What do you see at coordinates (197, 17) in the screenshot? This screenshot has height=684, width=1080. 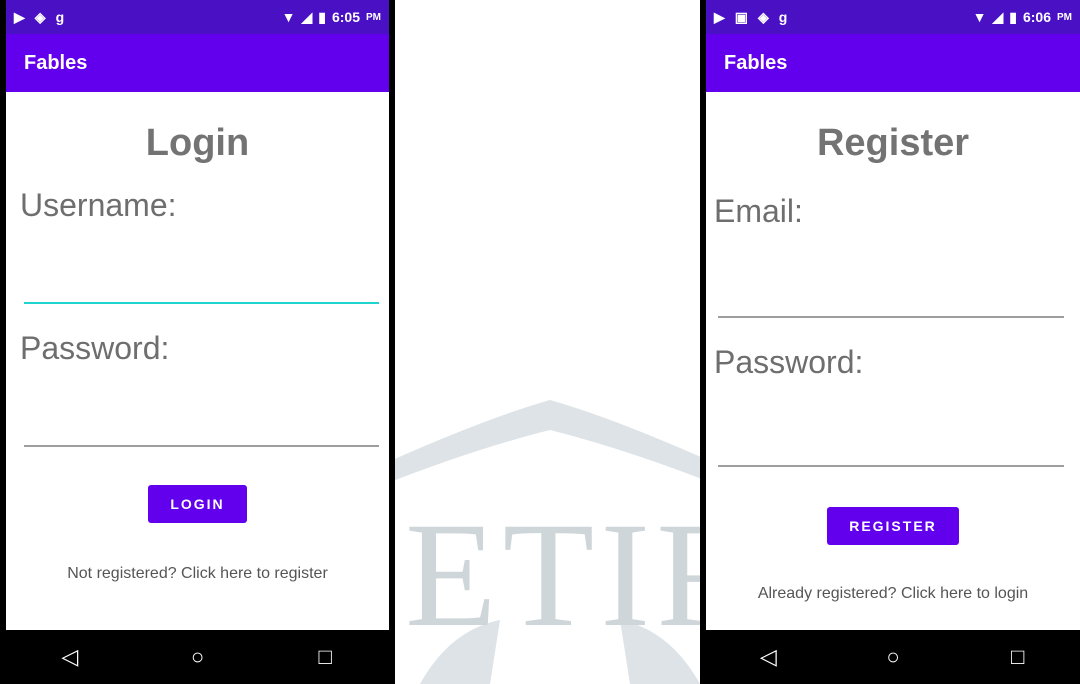 I see `status-bar: ▶ ◈ g ▼ ◢ ▮ 6:05 PM` at bounding box center [197, 17].